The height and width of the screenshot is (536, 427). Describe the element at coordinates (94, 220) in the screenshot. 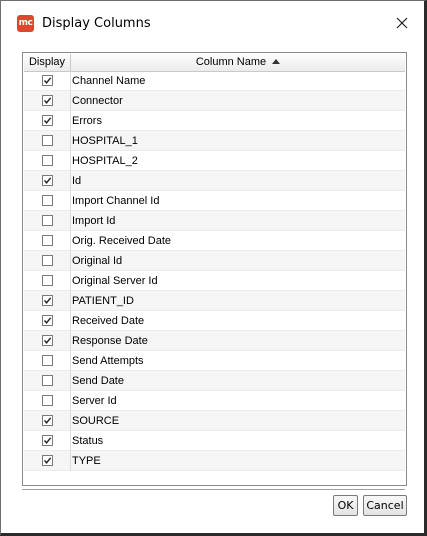

I see `column-name-cell: Import Id` at that location.